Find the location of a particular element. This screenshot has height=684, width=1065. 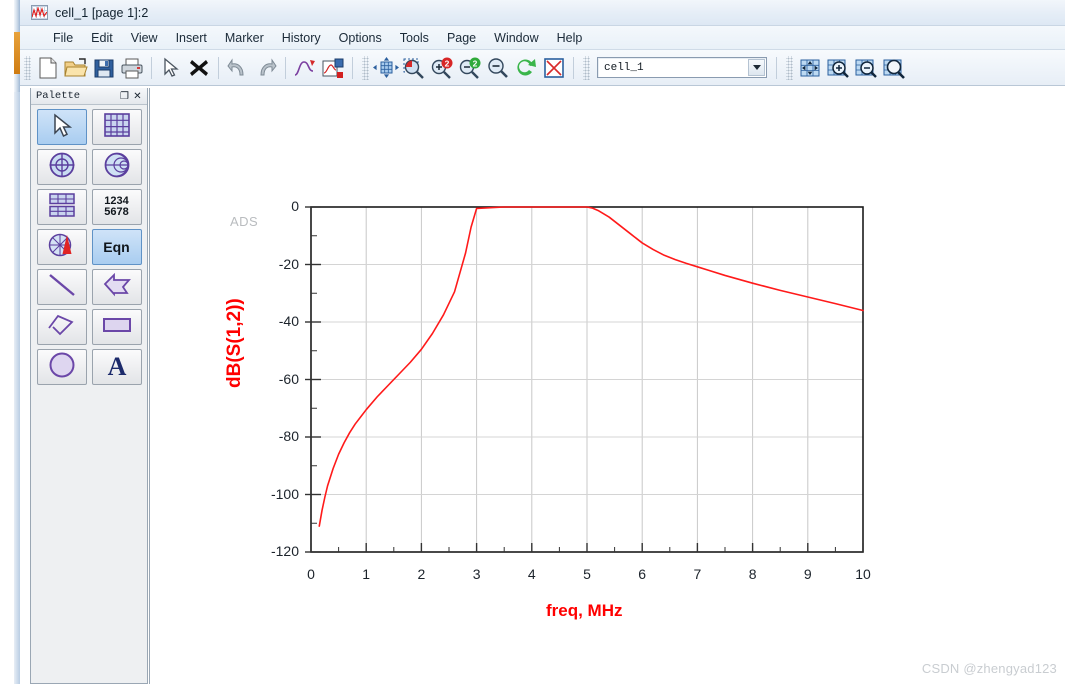

palette-item-polar-plot-tool is located at coordinates (61, 167).